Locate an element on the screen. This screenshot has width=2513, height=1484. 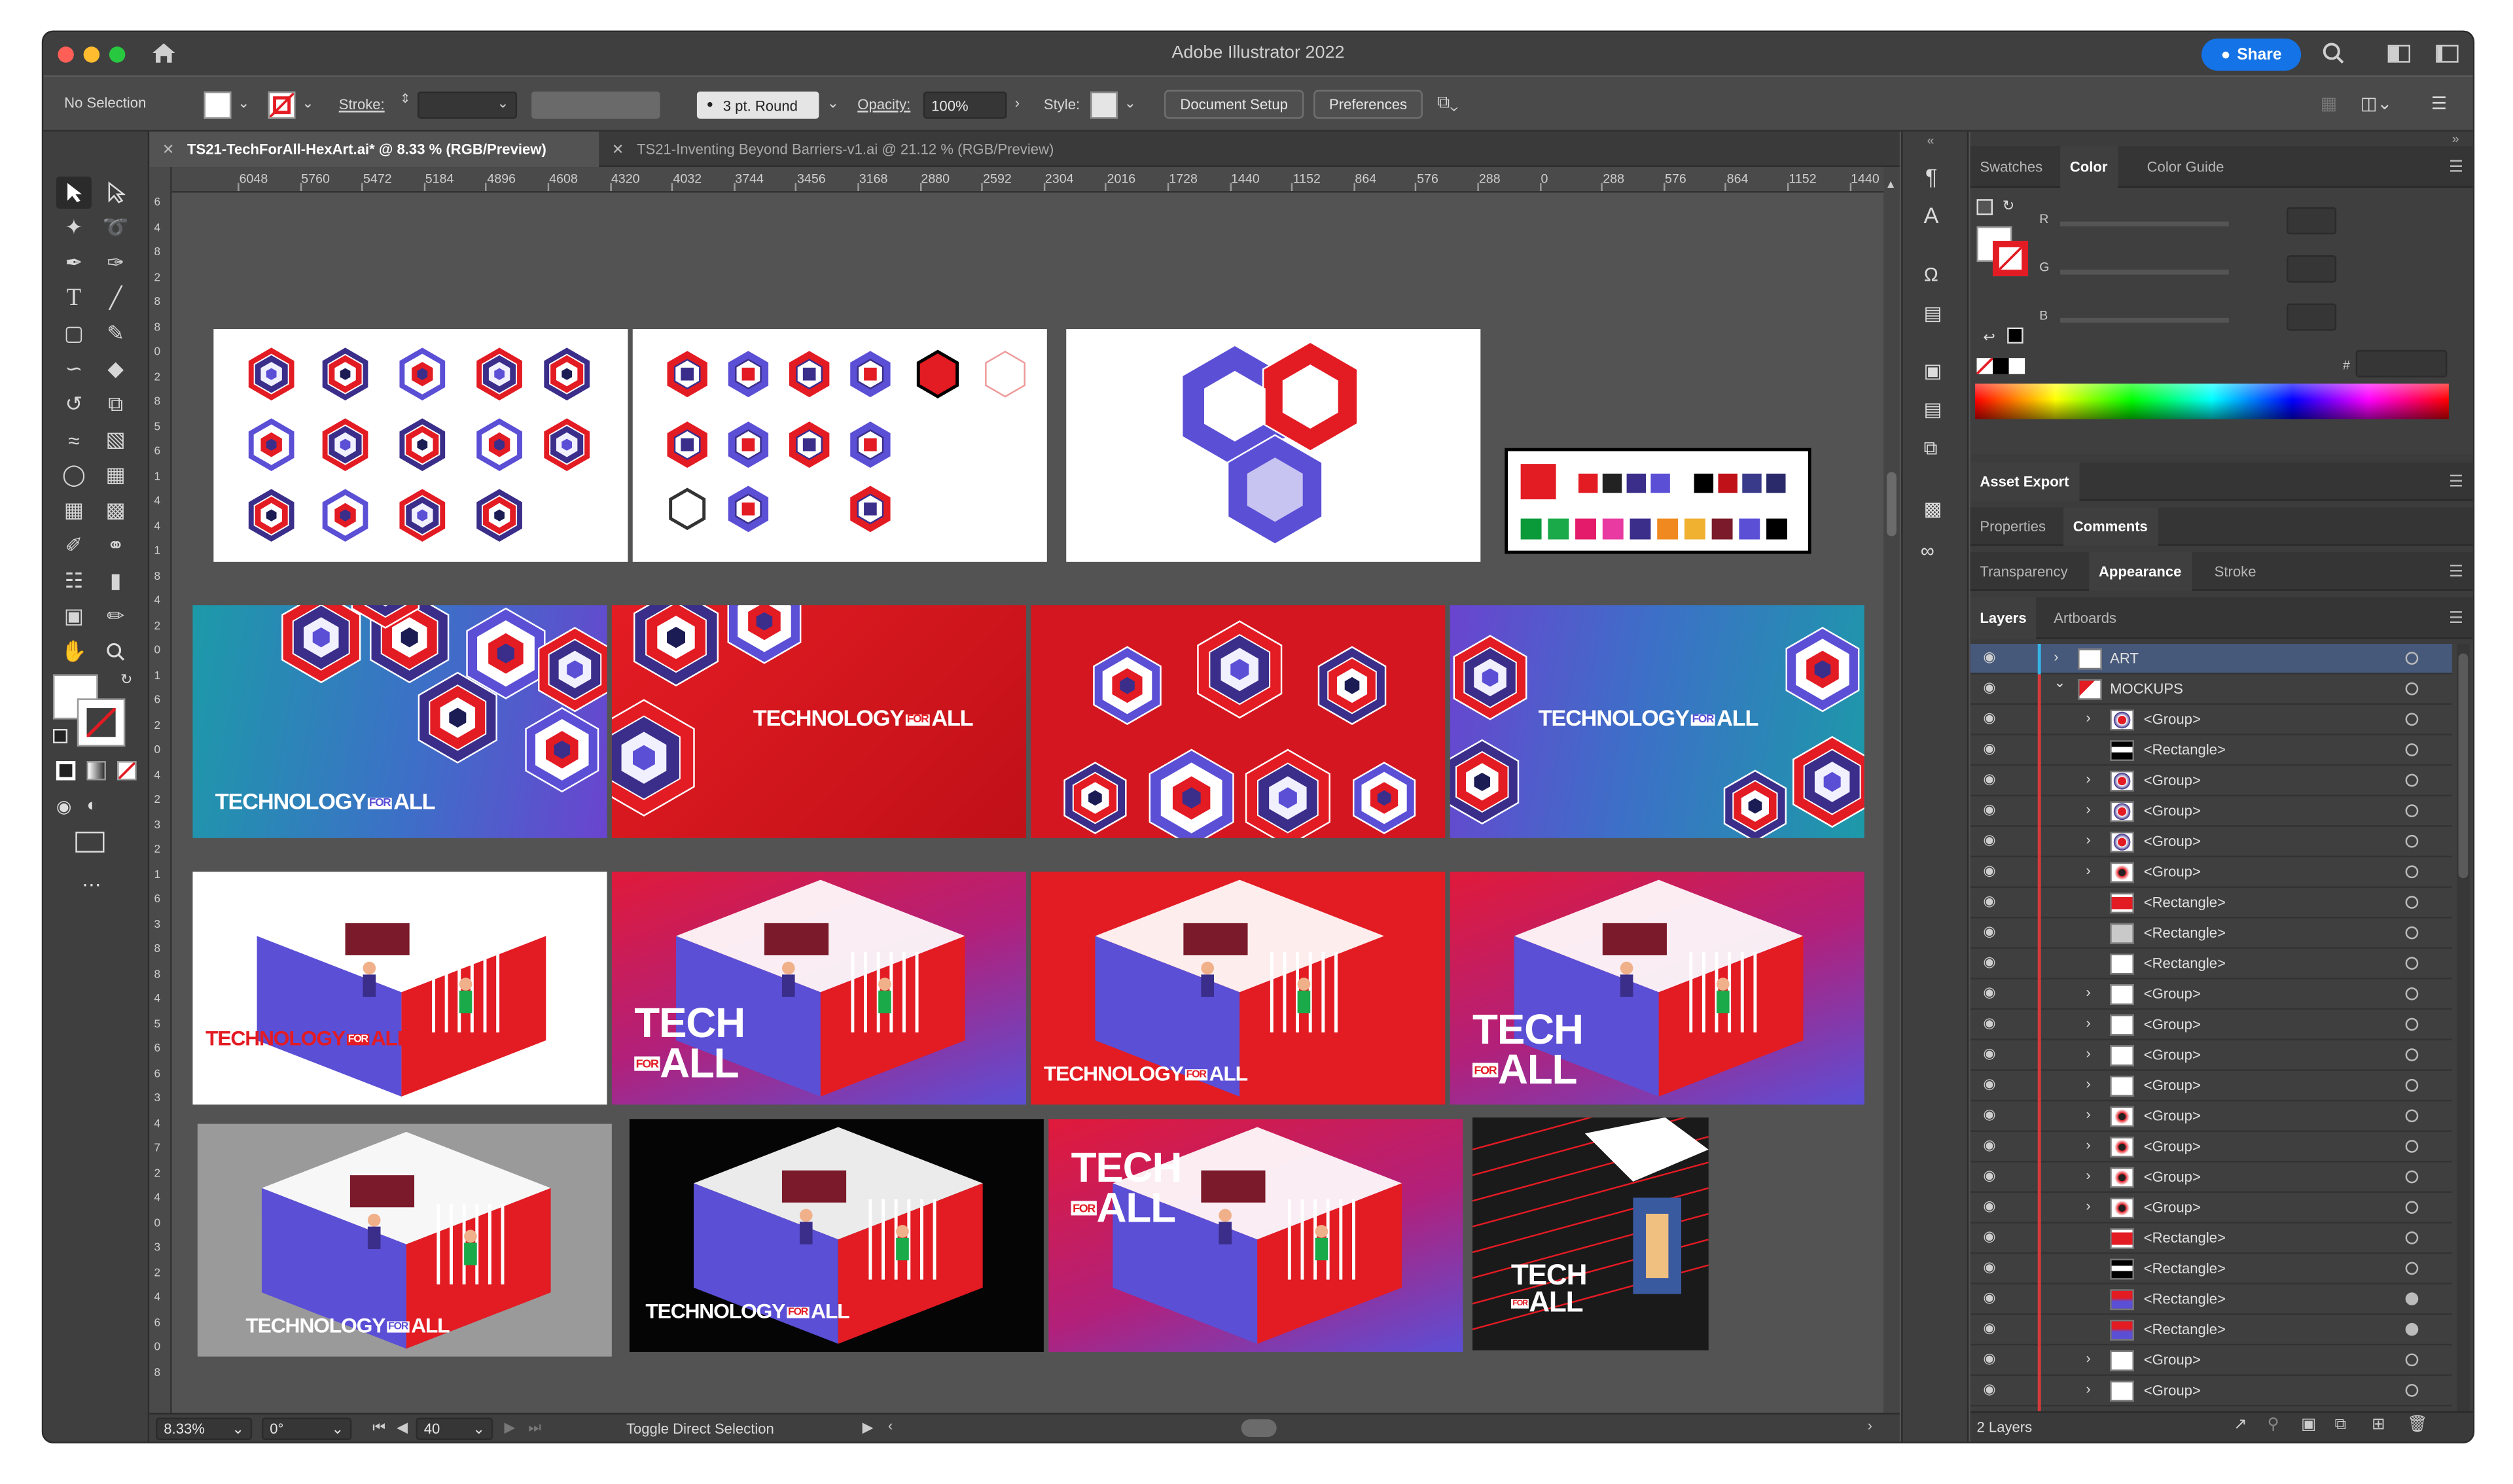
artboard-banner-teal-2: TECHNOLOGY FOR ALL is located at coordinates (1657, 722).